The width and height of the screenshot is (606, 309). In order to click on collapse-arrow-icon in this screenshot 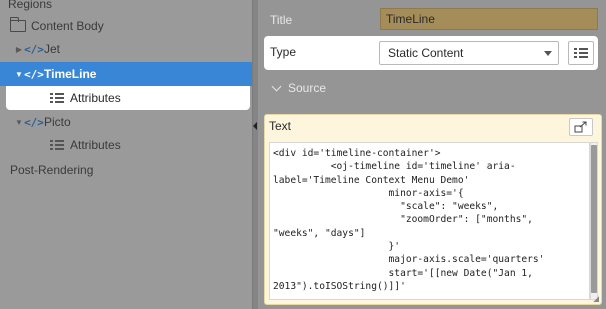, I will do `click(255, 126)`.